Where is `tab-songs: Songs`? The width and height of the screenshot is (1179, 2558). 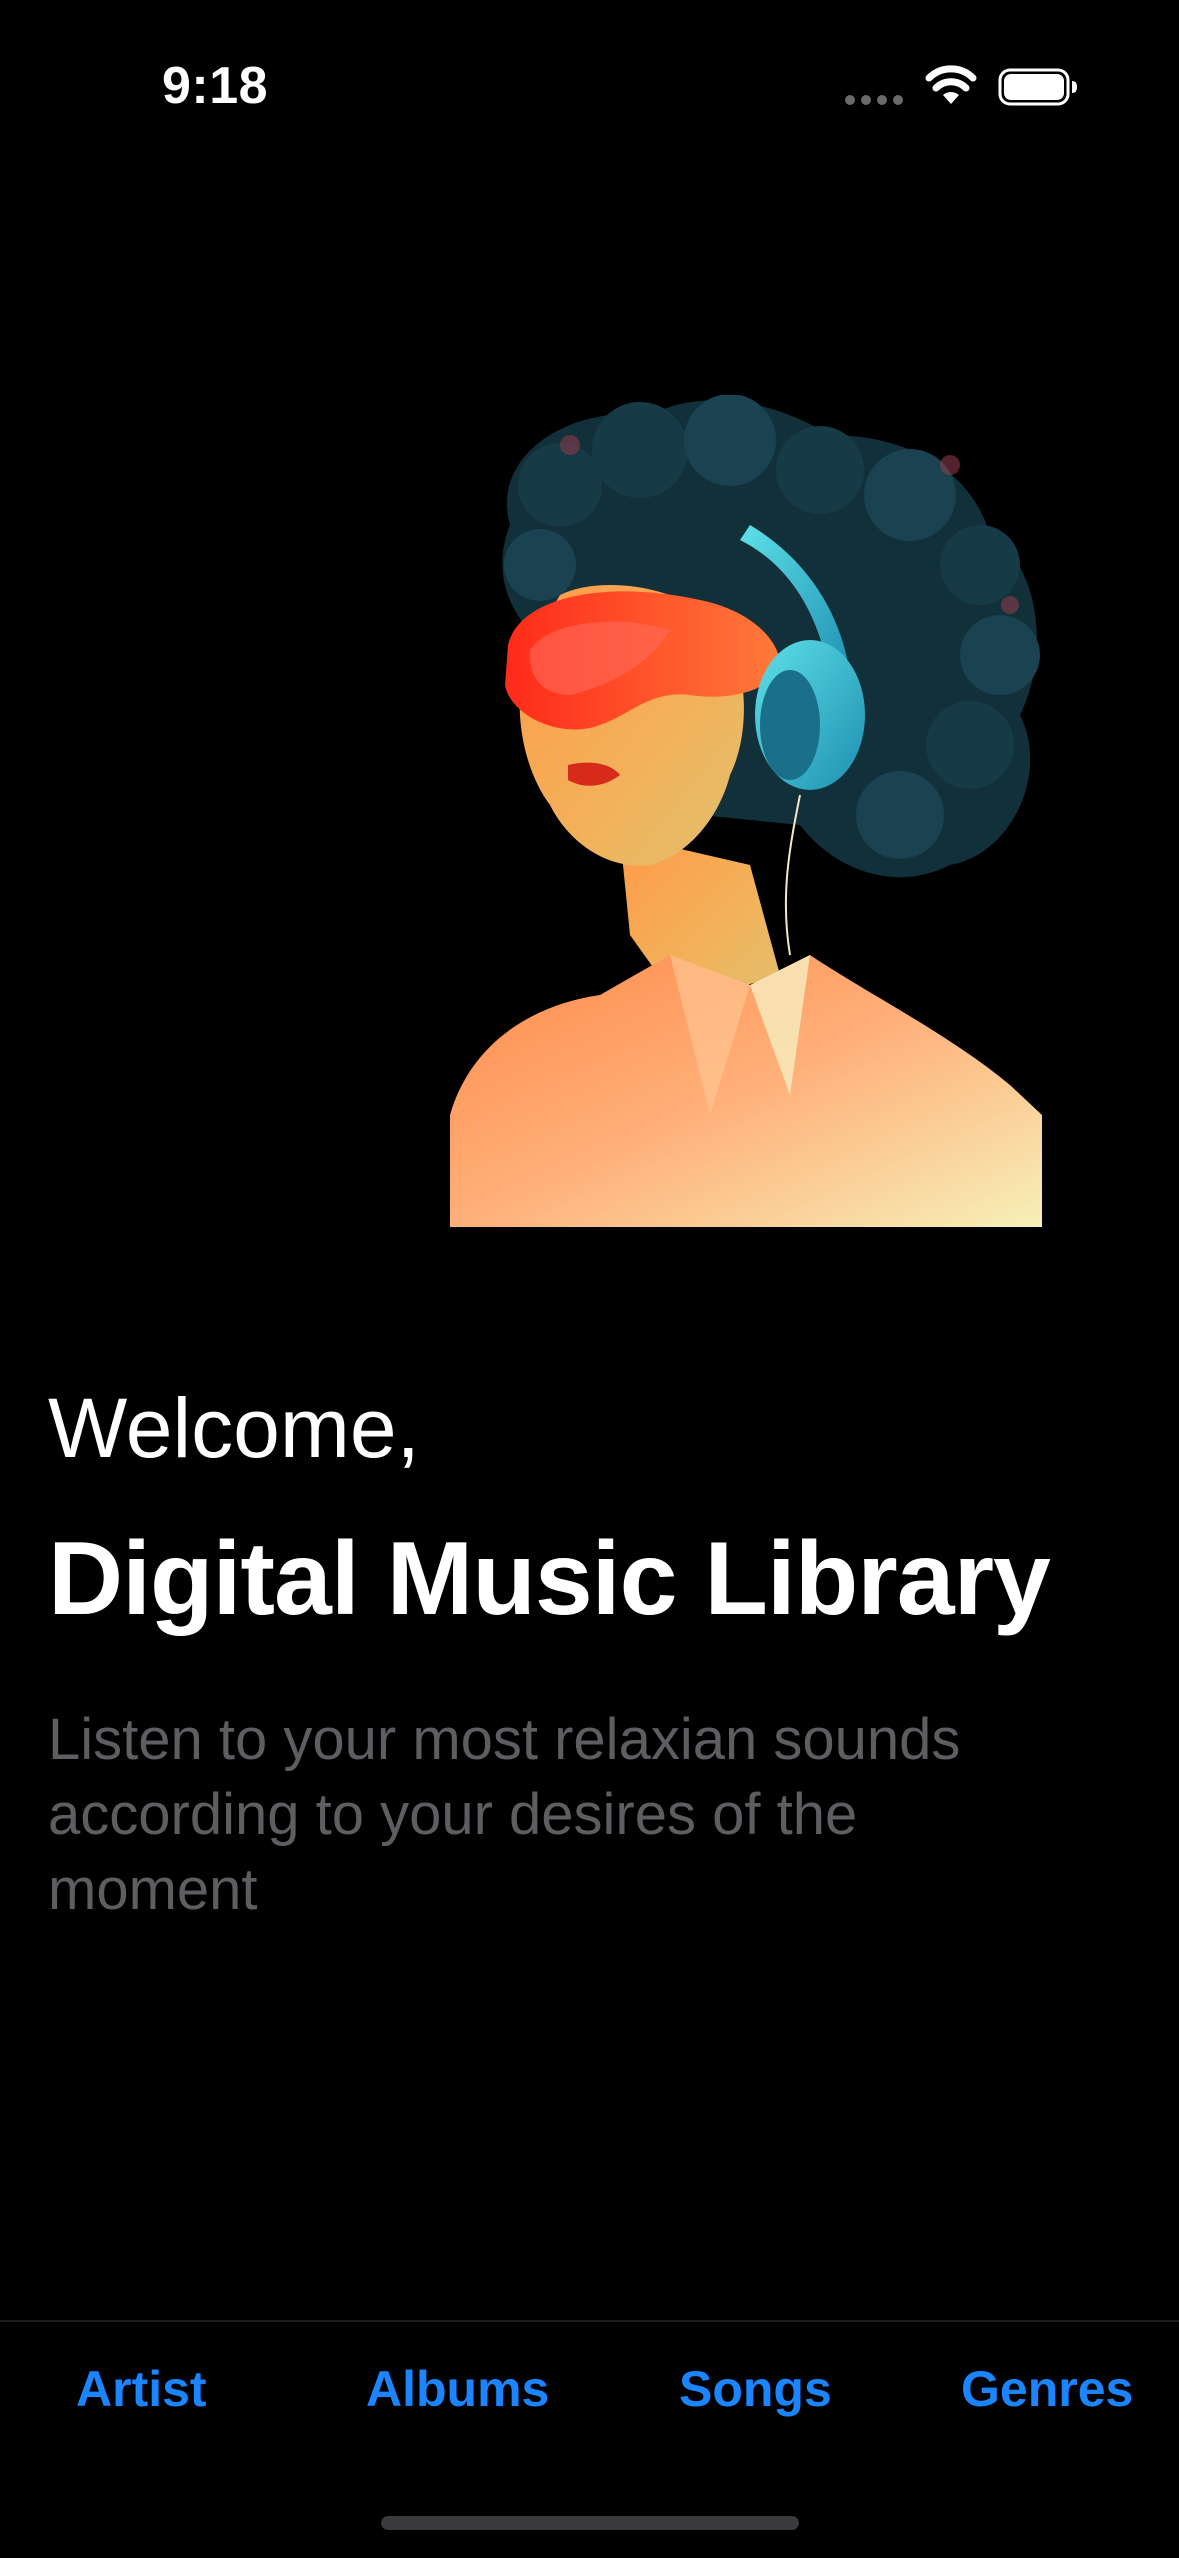 tab-songs: Songs is located at coordinates (755, 2389).